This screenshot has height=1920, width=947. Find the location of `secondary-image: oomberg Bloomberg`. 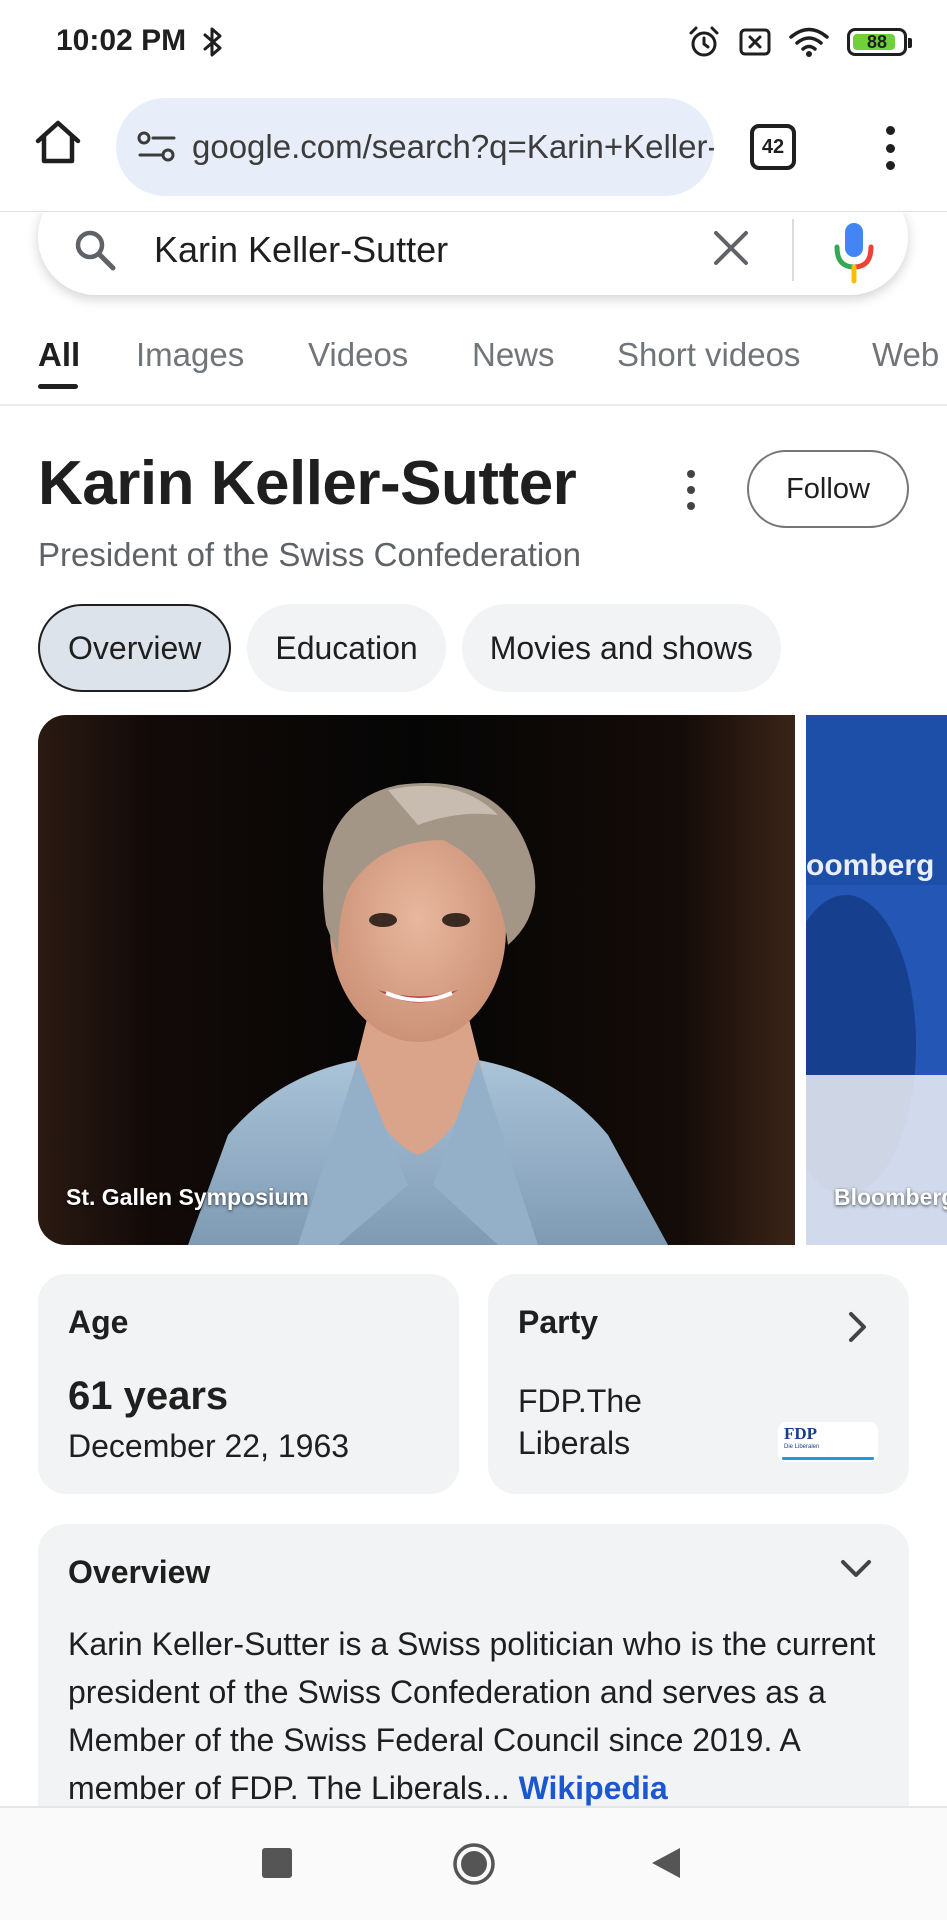

secondary-image: oomberg Bloomberg is located at coordinates (876, 980).